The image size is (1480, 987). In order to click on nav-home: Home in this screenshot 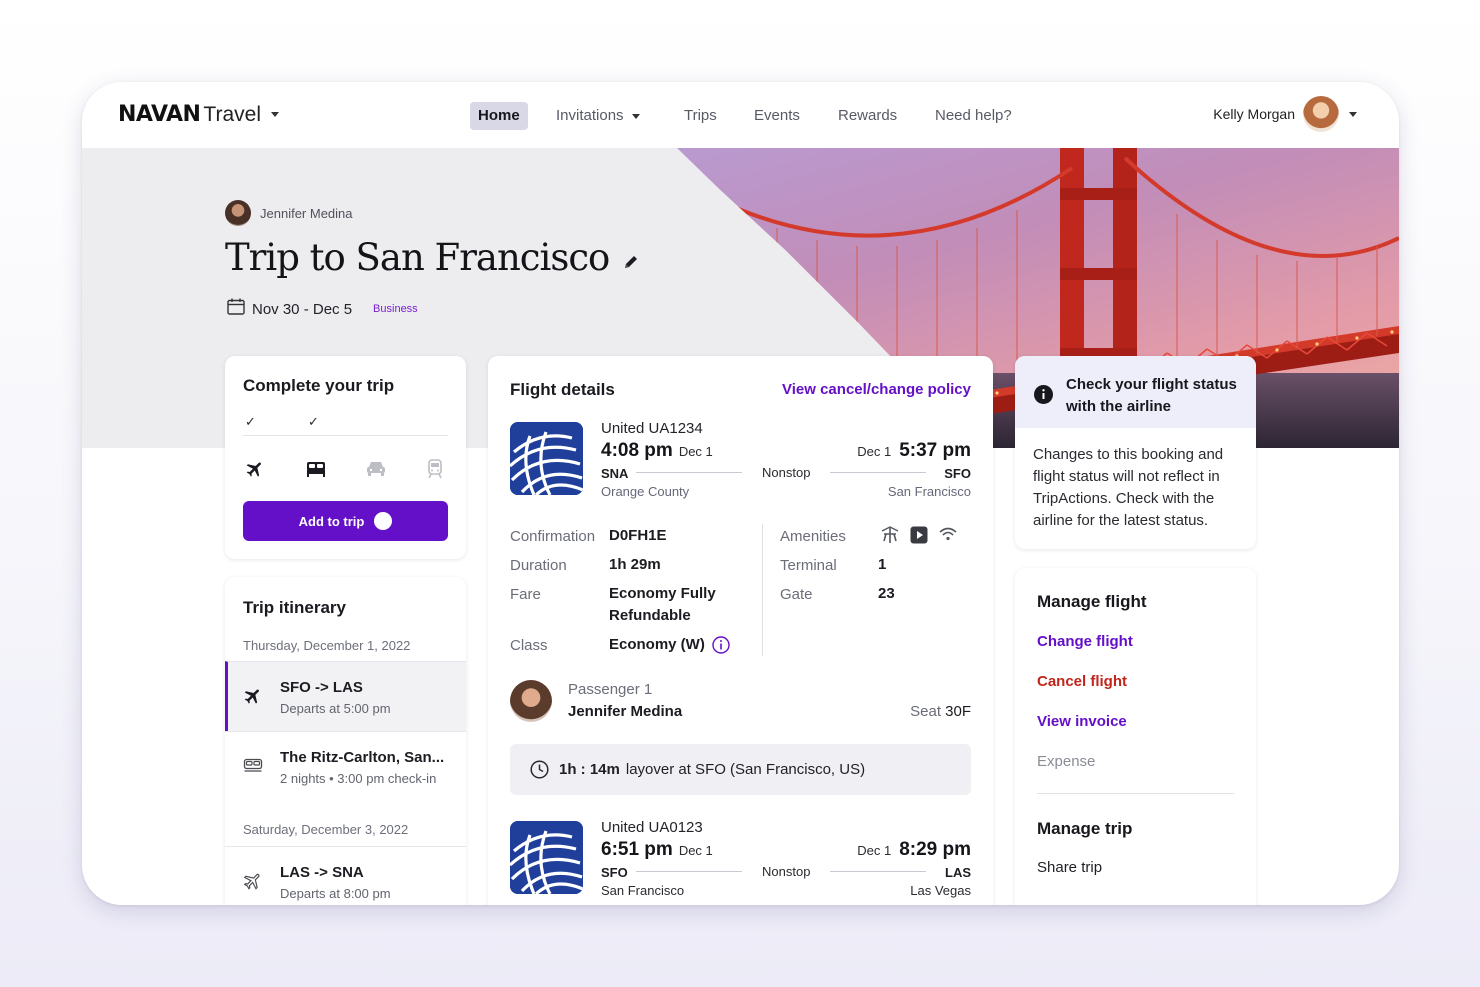, I will do `click(499, 116)`.